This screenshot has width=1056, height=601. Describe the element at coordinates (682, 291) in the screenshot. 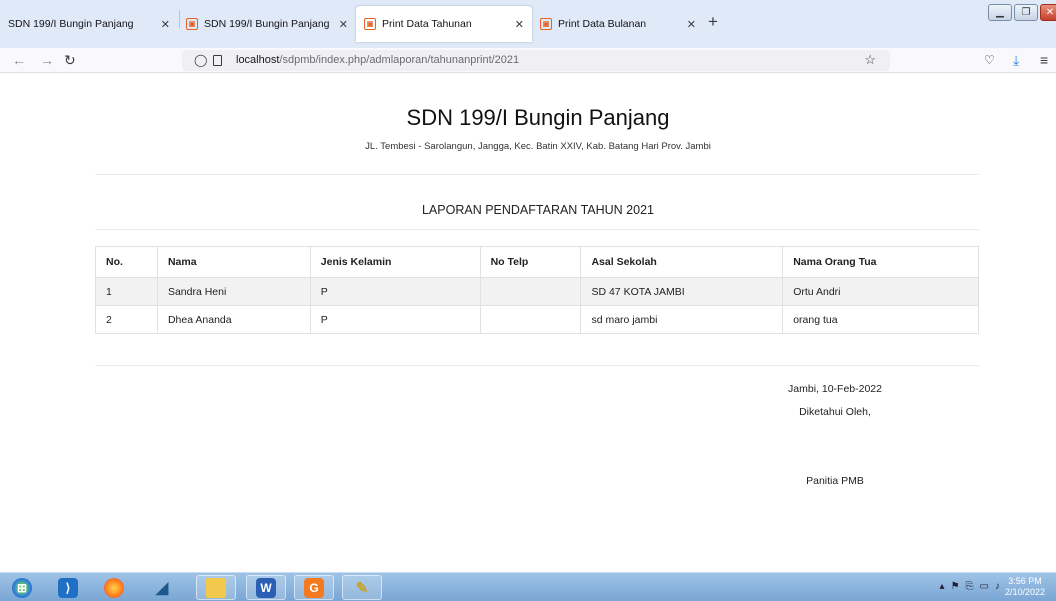

I see `table-cell: SD 47 KOTA JAMBI` at that location.